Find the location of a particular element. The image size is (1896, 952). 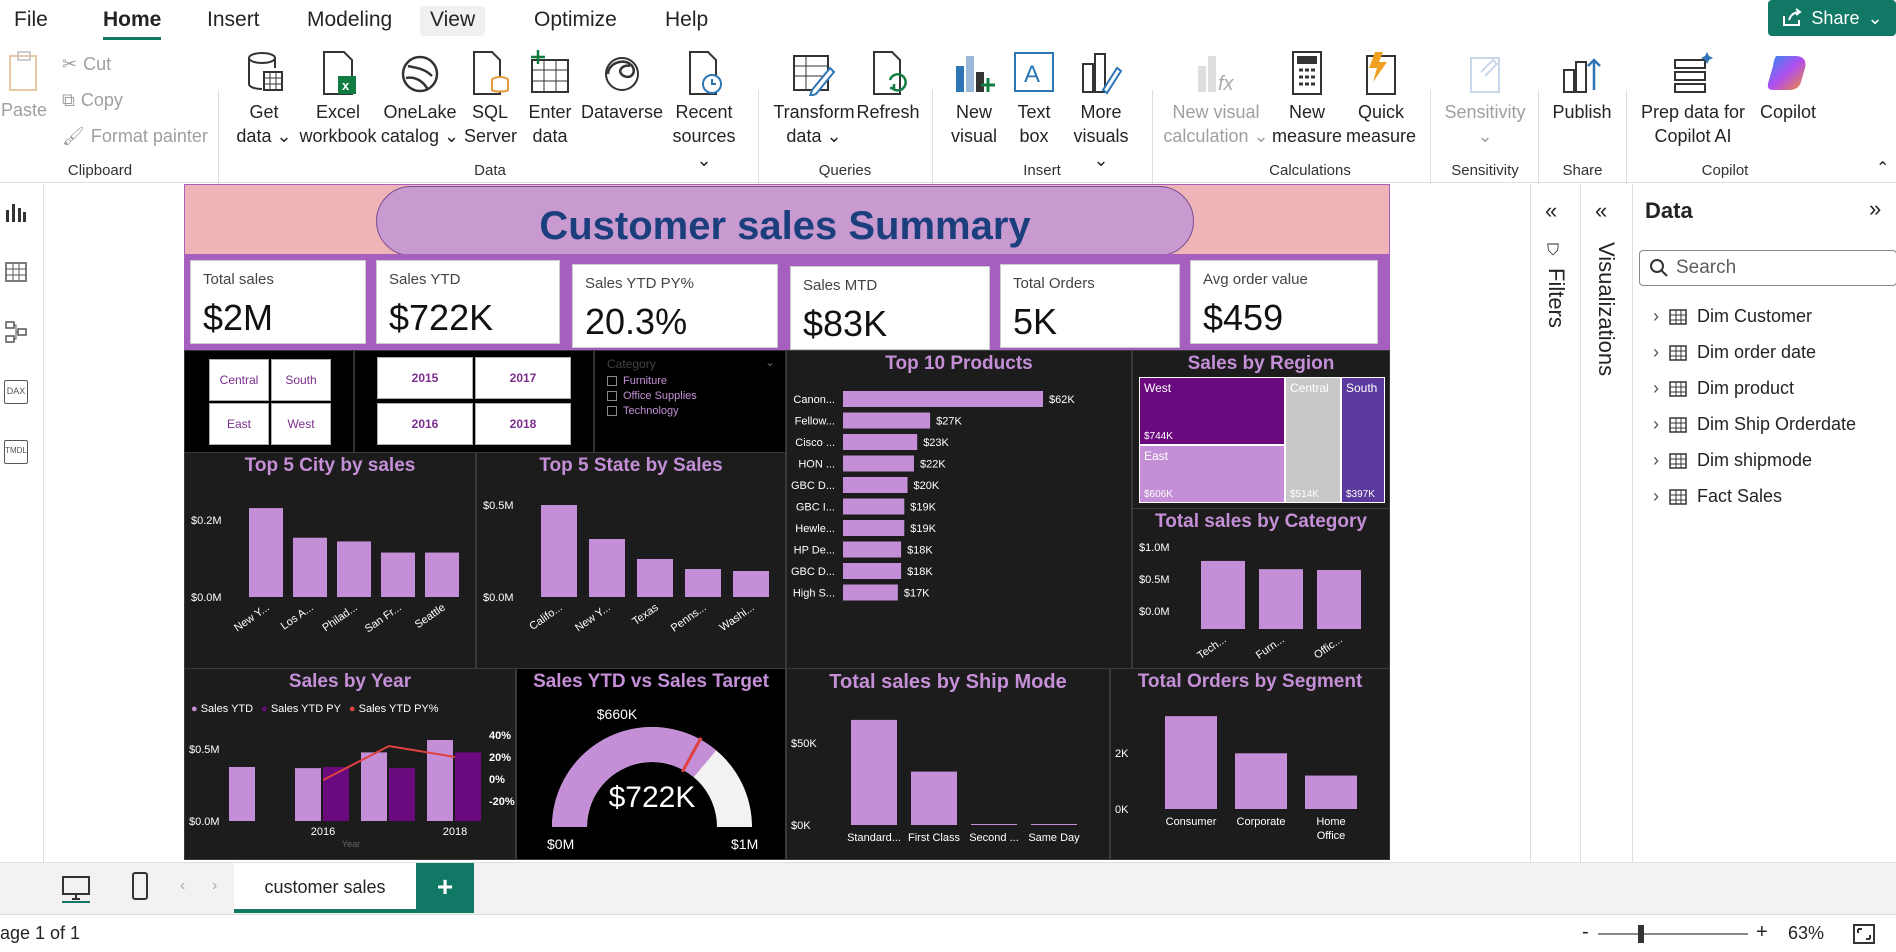

quick-measure-button: Quick measure is located at coordinates (1381, 99).